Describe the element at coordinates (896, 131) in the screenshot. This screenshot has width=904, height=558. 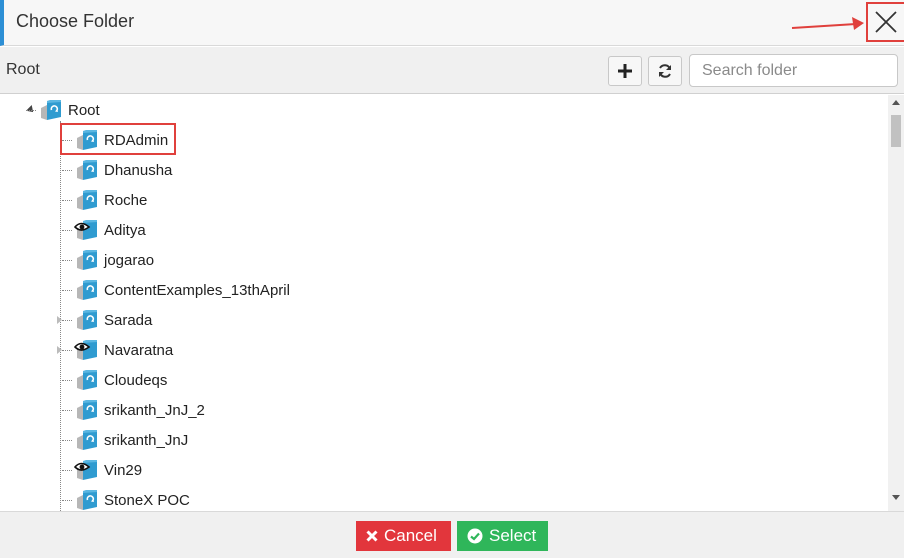
I see `scroll-thumb` at that location.